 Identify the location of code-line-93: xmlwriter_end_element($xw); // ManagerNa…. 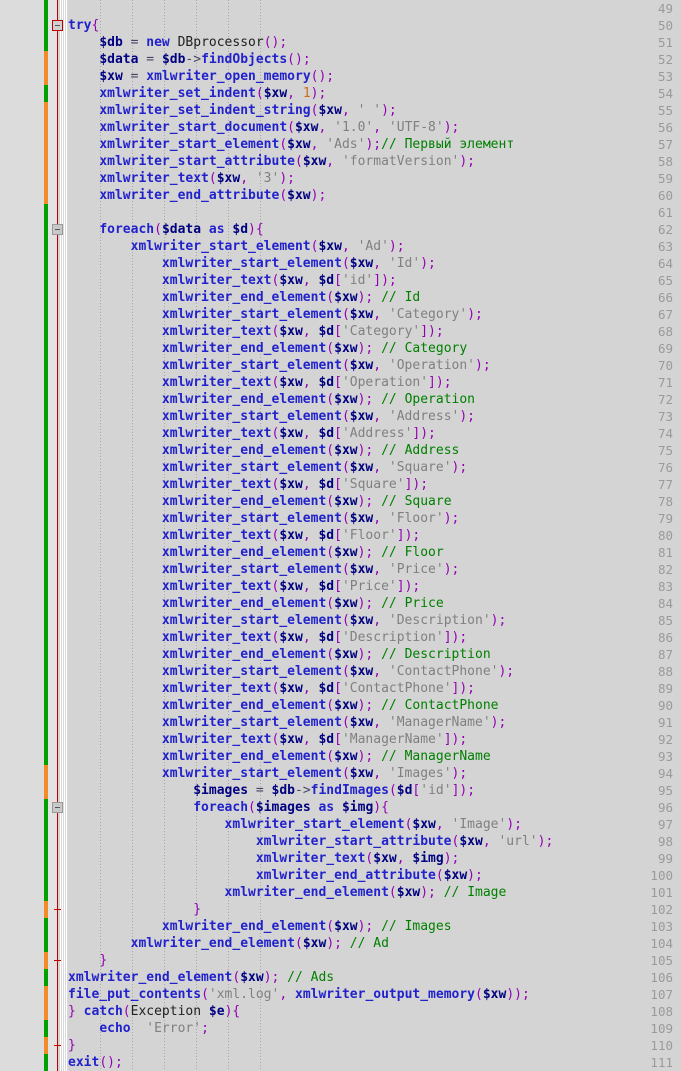
(374, 756).